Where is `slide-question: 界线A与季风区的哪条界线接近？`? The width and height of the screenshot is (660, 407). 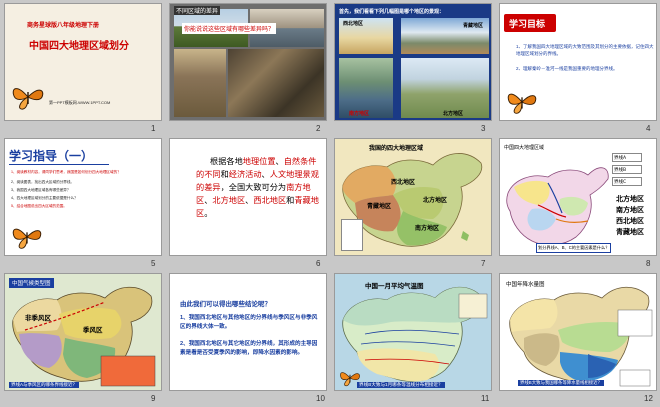 slide-question: 界线A与季风区的哪条界线接近？ is located at coordinates (44, 385).